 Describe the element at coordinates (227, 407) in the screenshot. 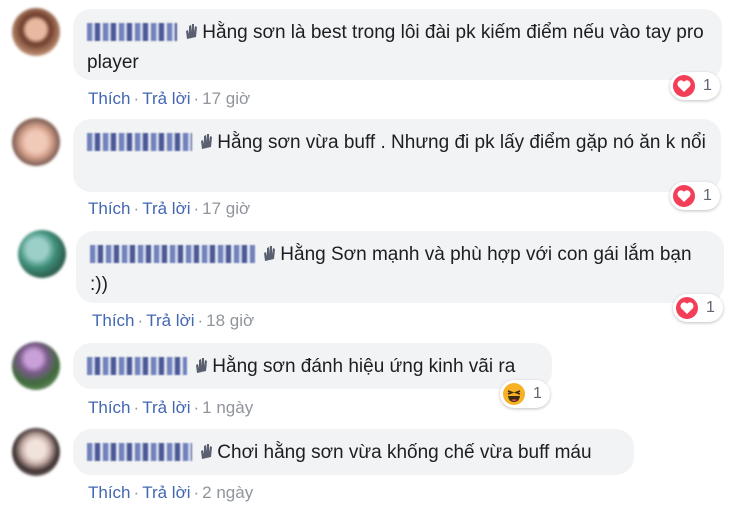

I see `timestamp: 1 ngày` at that location.